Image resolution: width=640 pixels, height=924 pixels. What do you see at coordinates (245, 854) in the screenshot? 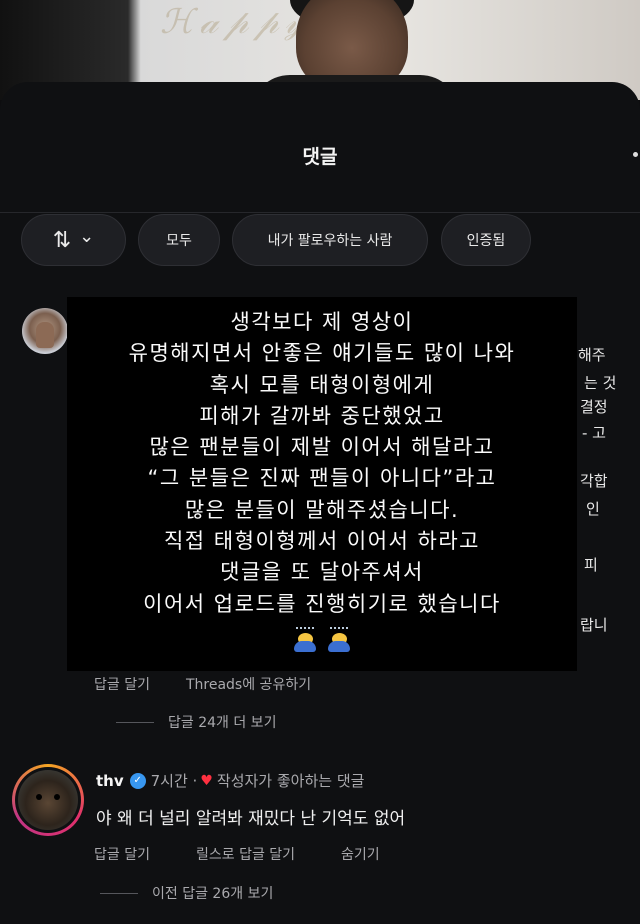
I see `reels-reply-button: 릴스로 답글 달기` at bounding box center [245, 854].